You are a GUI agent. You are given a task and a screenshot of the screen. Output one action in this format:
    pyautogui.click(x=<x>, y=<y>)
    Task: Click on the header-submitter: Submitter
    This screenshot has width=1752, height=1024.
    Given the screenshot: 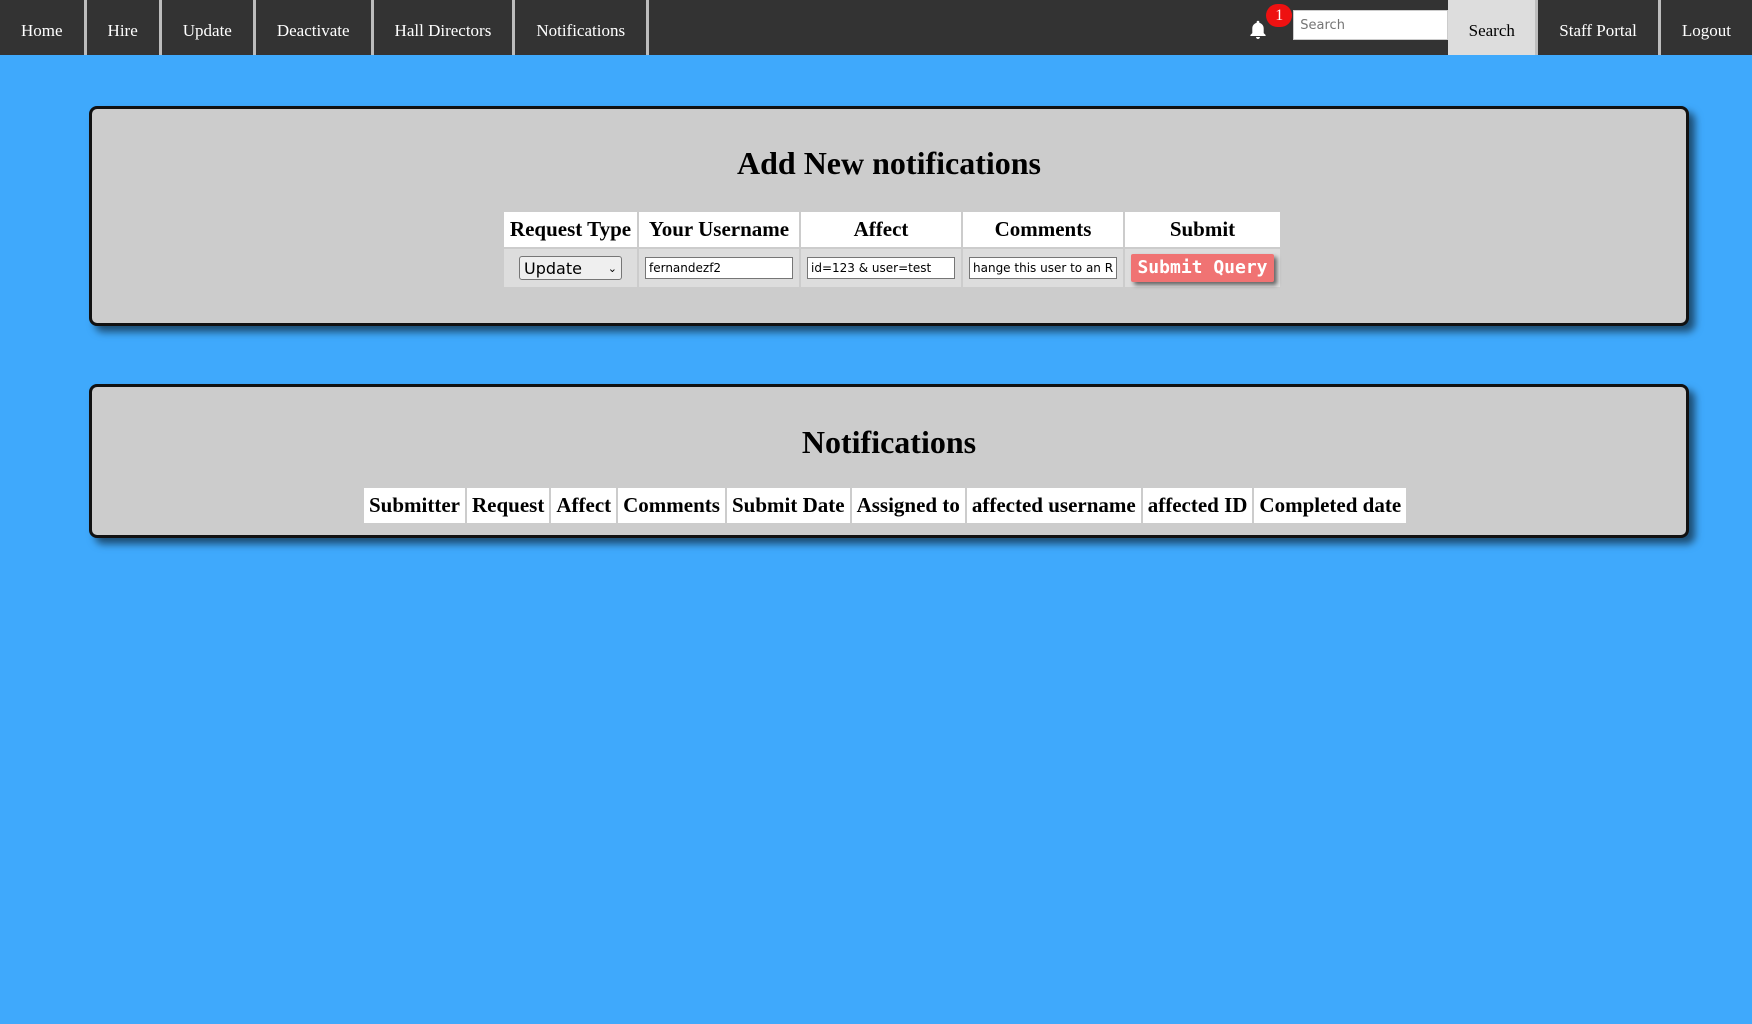 What is the action you would take?
    pyautogui.click(x=414, y=505)
    